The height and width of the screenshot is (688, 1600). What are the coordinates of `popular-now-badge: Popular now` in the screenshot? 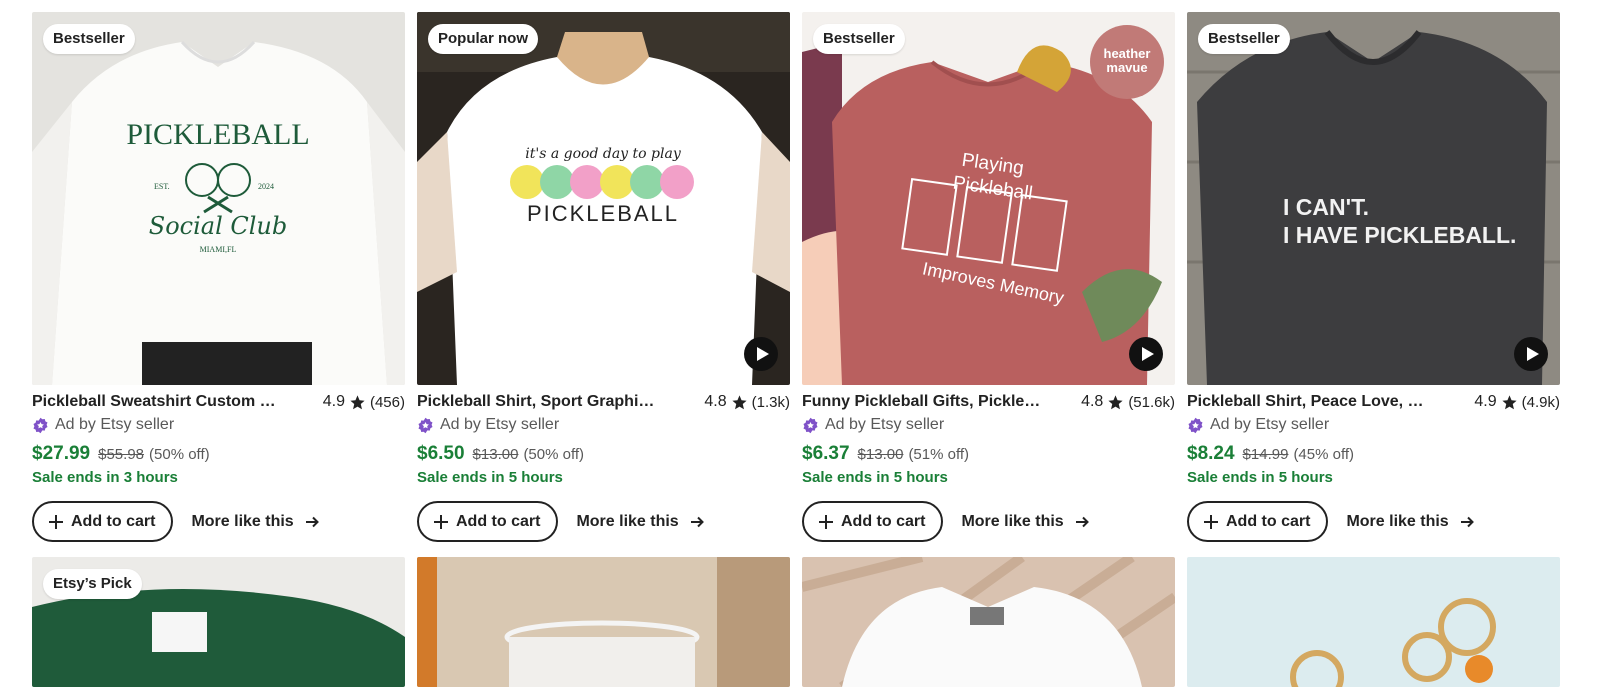 It's located at (483, 39).